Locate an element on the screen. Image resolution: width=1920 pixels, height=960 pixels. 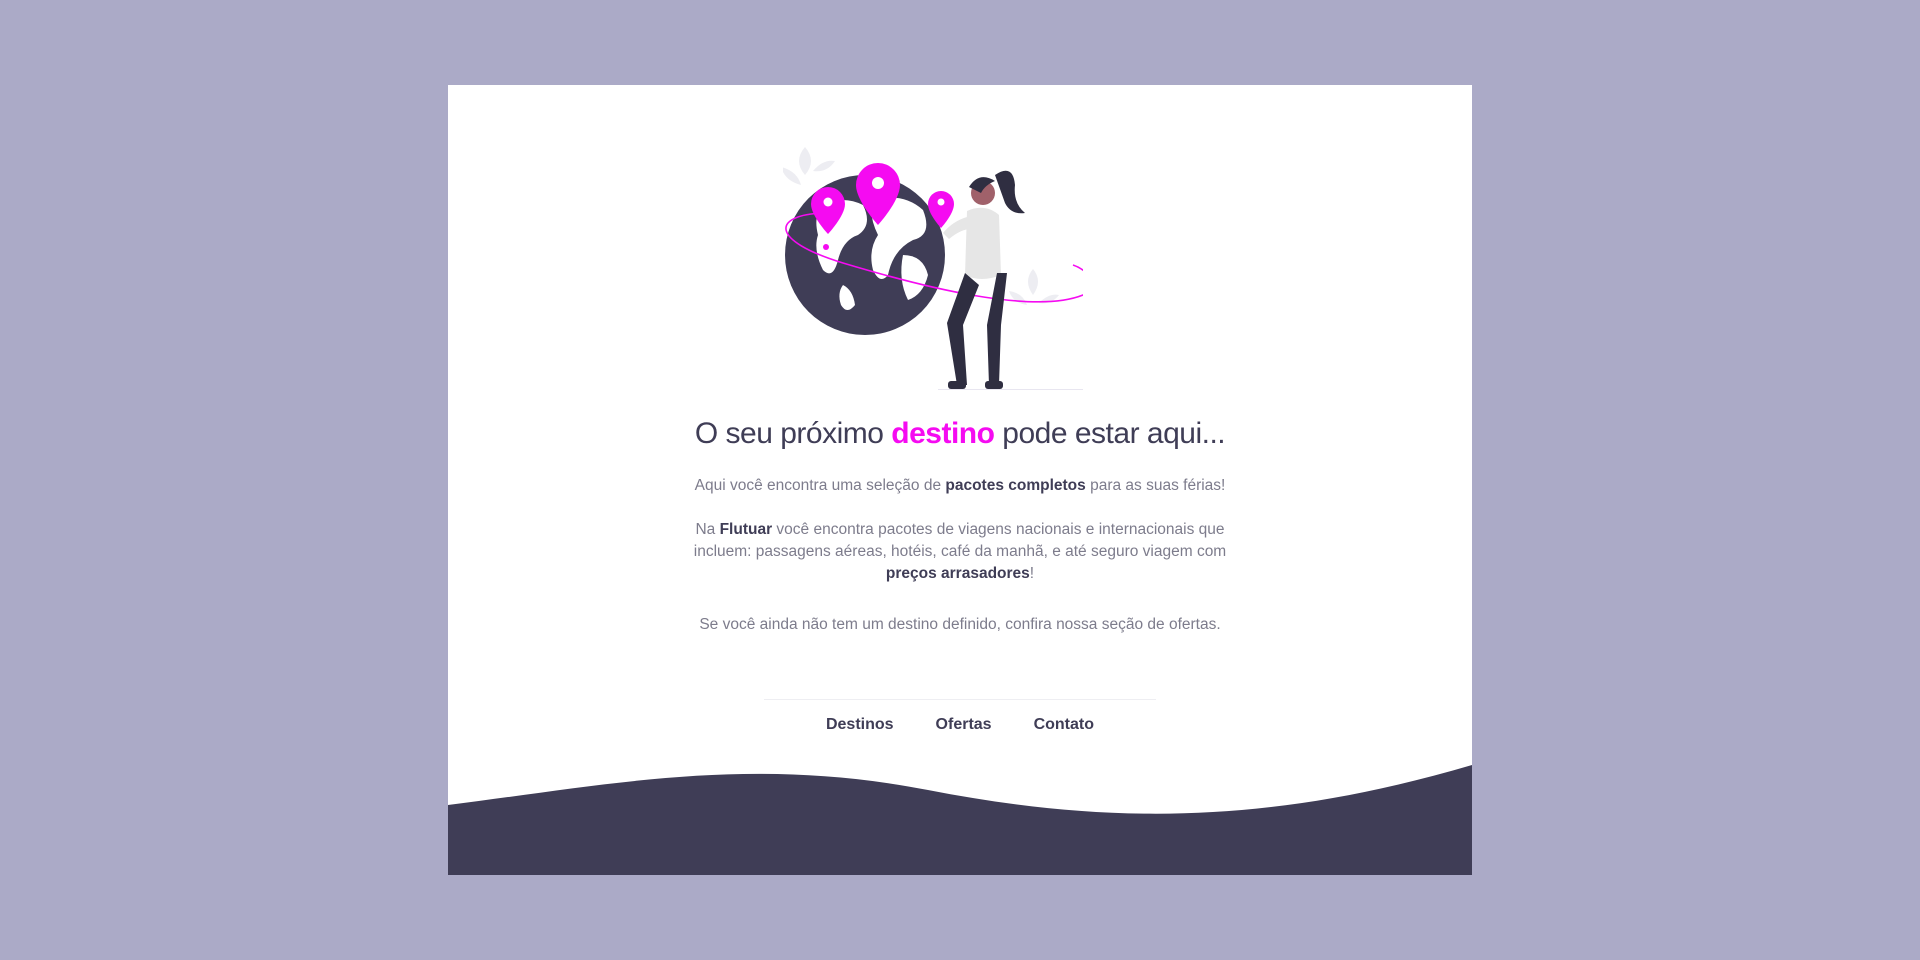
travel-illustration is located at coordinates (933, 268).